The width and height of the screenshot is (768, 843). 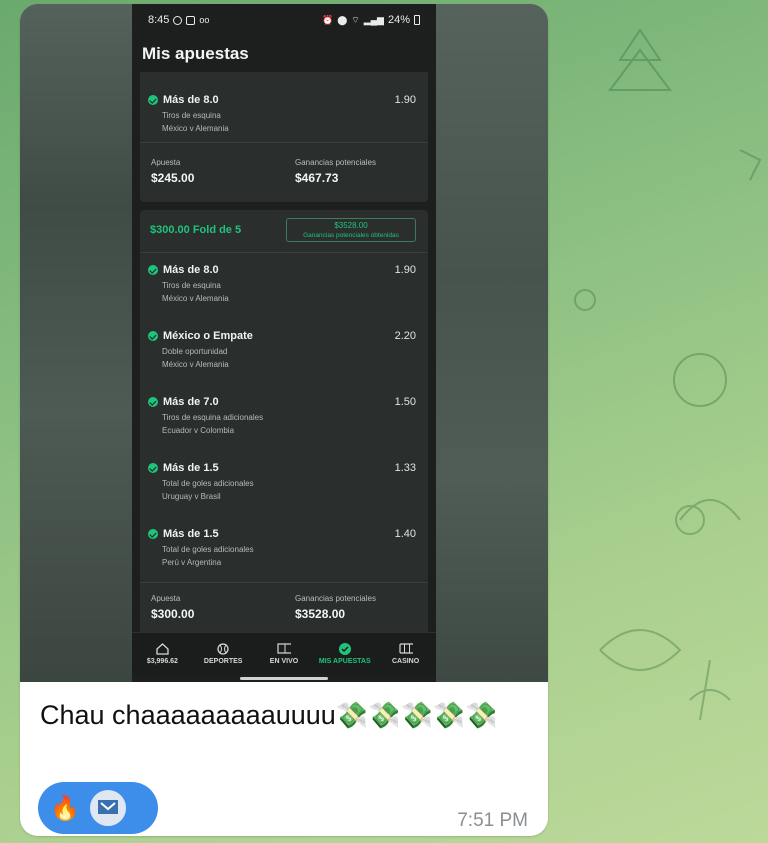 I want to click on payout-value: $467.73, so click(x=317, y=178).